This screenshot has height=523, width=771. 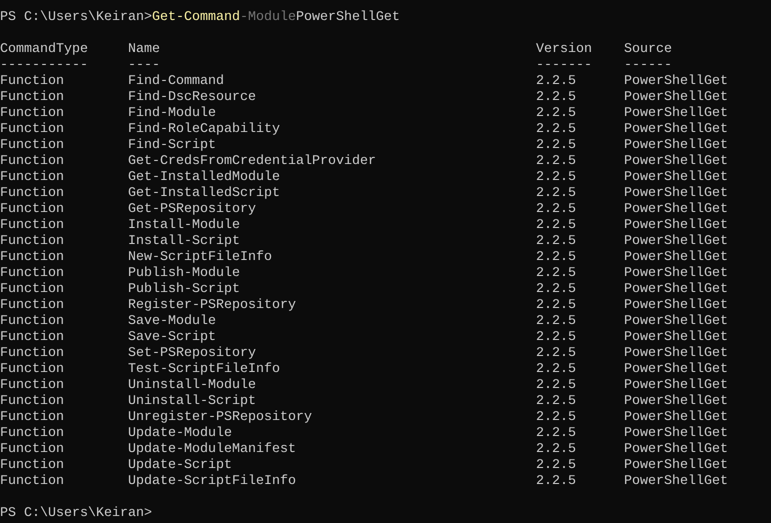 I want to click on argument-text: PowerShellGet, so click(x=348, y=18).